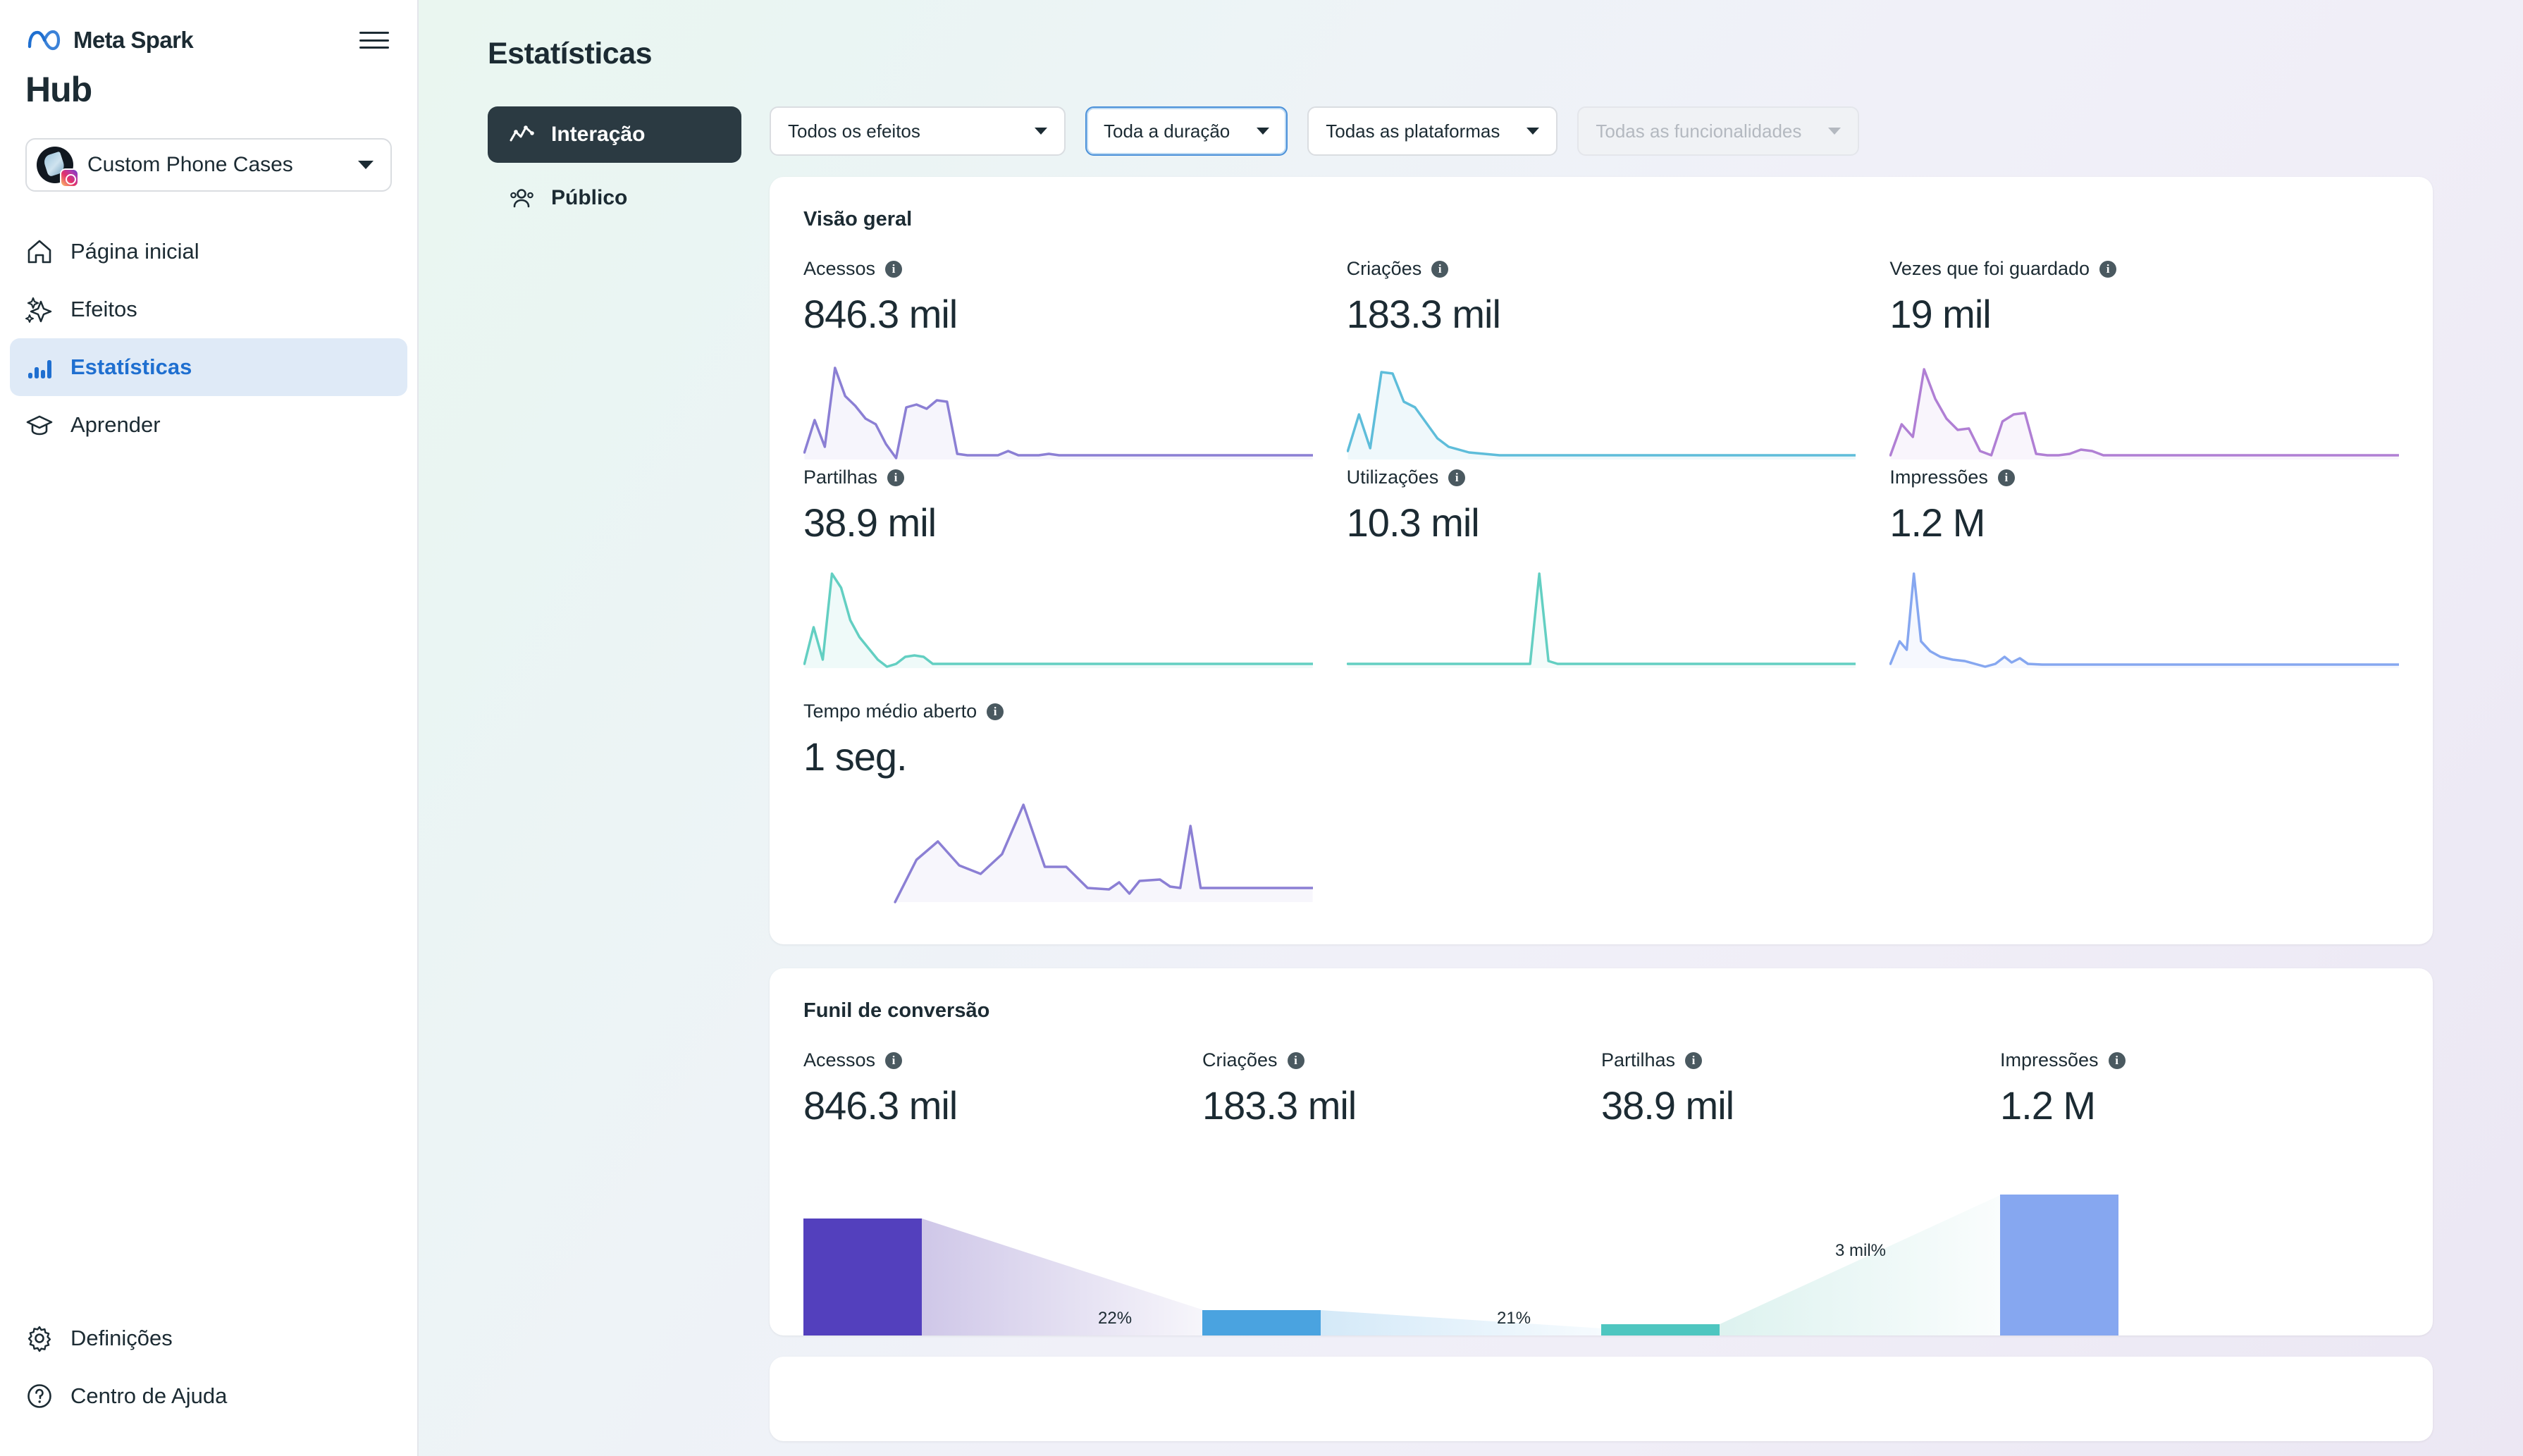  What do you see at coordinates (614, 134) in the screenshot?
I see `tab-interacao: Interação` at bounding box center [614, 134].